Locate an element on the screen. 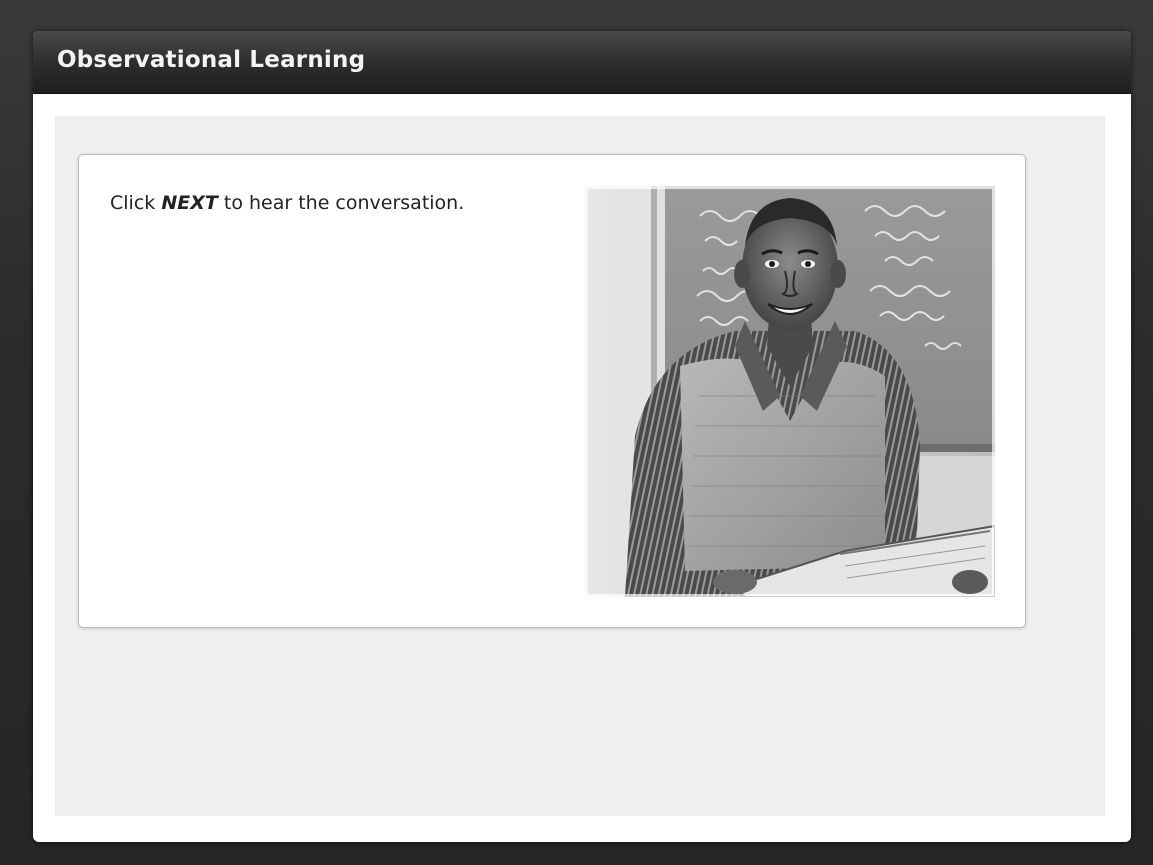  instruction-prefix: Click is located at coordinates (136, 203).